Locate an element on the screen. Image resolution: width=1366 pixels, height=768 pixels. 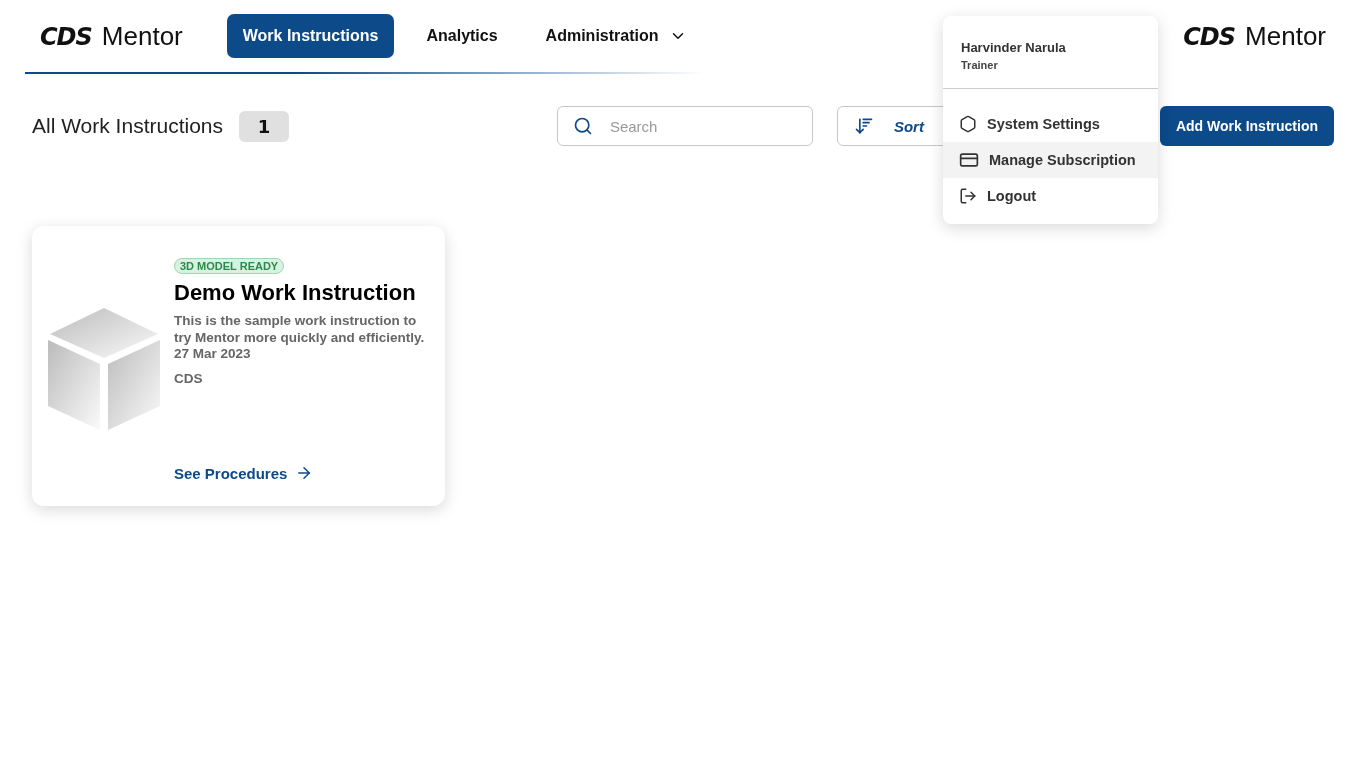
card-owner: CDS is located at coordinates (189, 378).